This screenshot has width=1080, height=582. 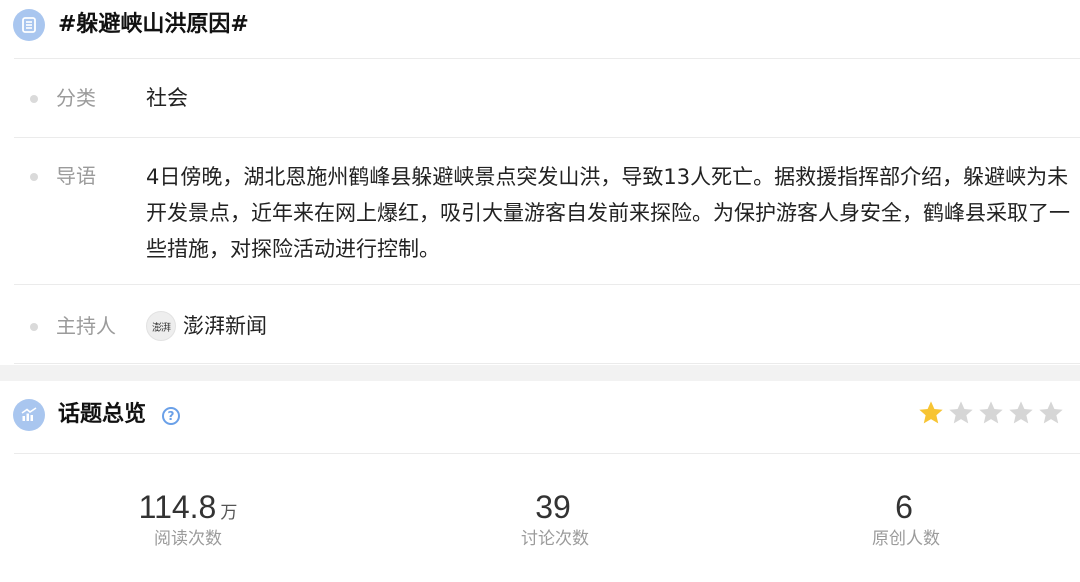 What do you see at coordinates (102, 414) in the screenshot?
I see `overview-title: 话题总览` at bounding box center [102, 414].